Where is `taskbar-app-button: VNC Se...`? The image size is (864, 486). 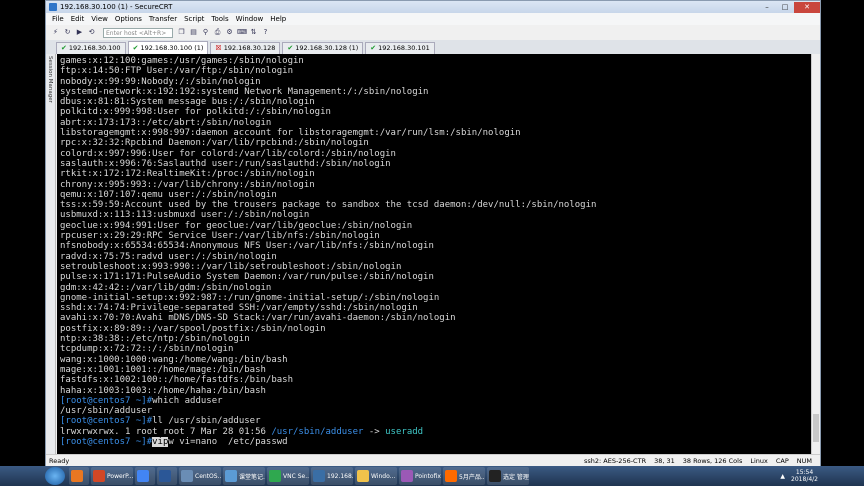
taskbar-app-button: VNC Se... is located at coordinates (288, 476).